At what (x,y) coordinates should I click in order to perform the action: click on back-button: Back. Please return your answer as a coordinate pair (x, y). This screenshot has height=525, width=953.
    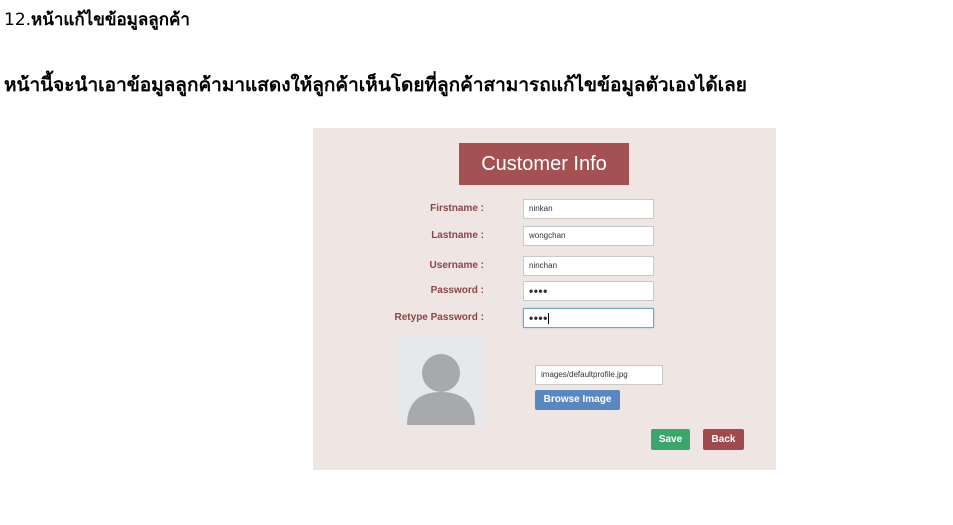
    Looking at the image, I should click on (723, 439).